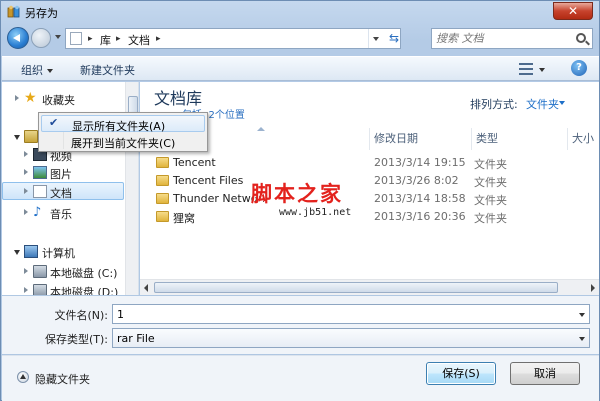 This screenshot has height=401, width=600. I want to click on column-header-size: 大小, so click(583, 139).